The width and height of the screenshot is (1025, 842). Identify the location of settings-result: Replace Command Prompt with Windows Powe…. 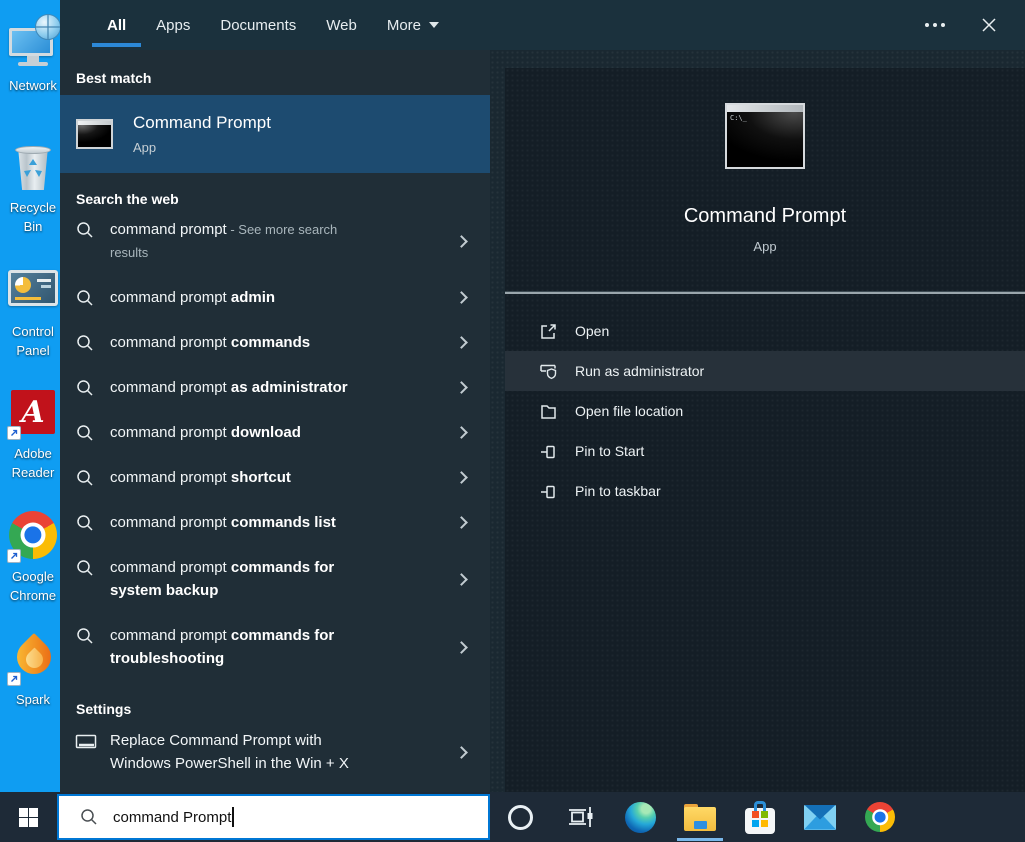
(275, 752).